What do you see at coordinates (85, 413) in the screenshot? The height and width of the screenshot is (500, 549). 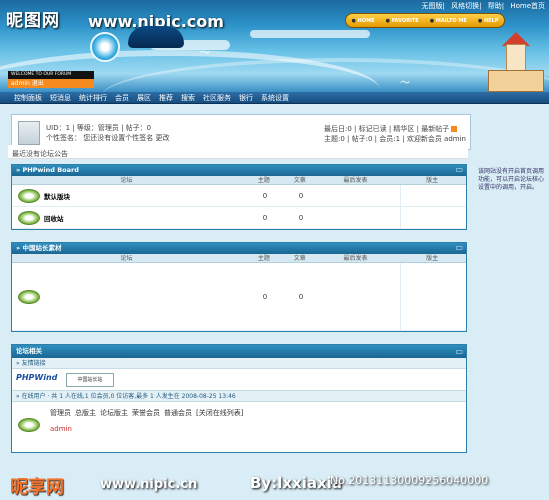 I see `legend-super-mod: 总版主` at bounding box center [85, 413].